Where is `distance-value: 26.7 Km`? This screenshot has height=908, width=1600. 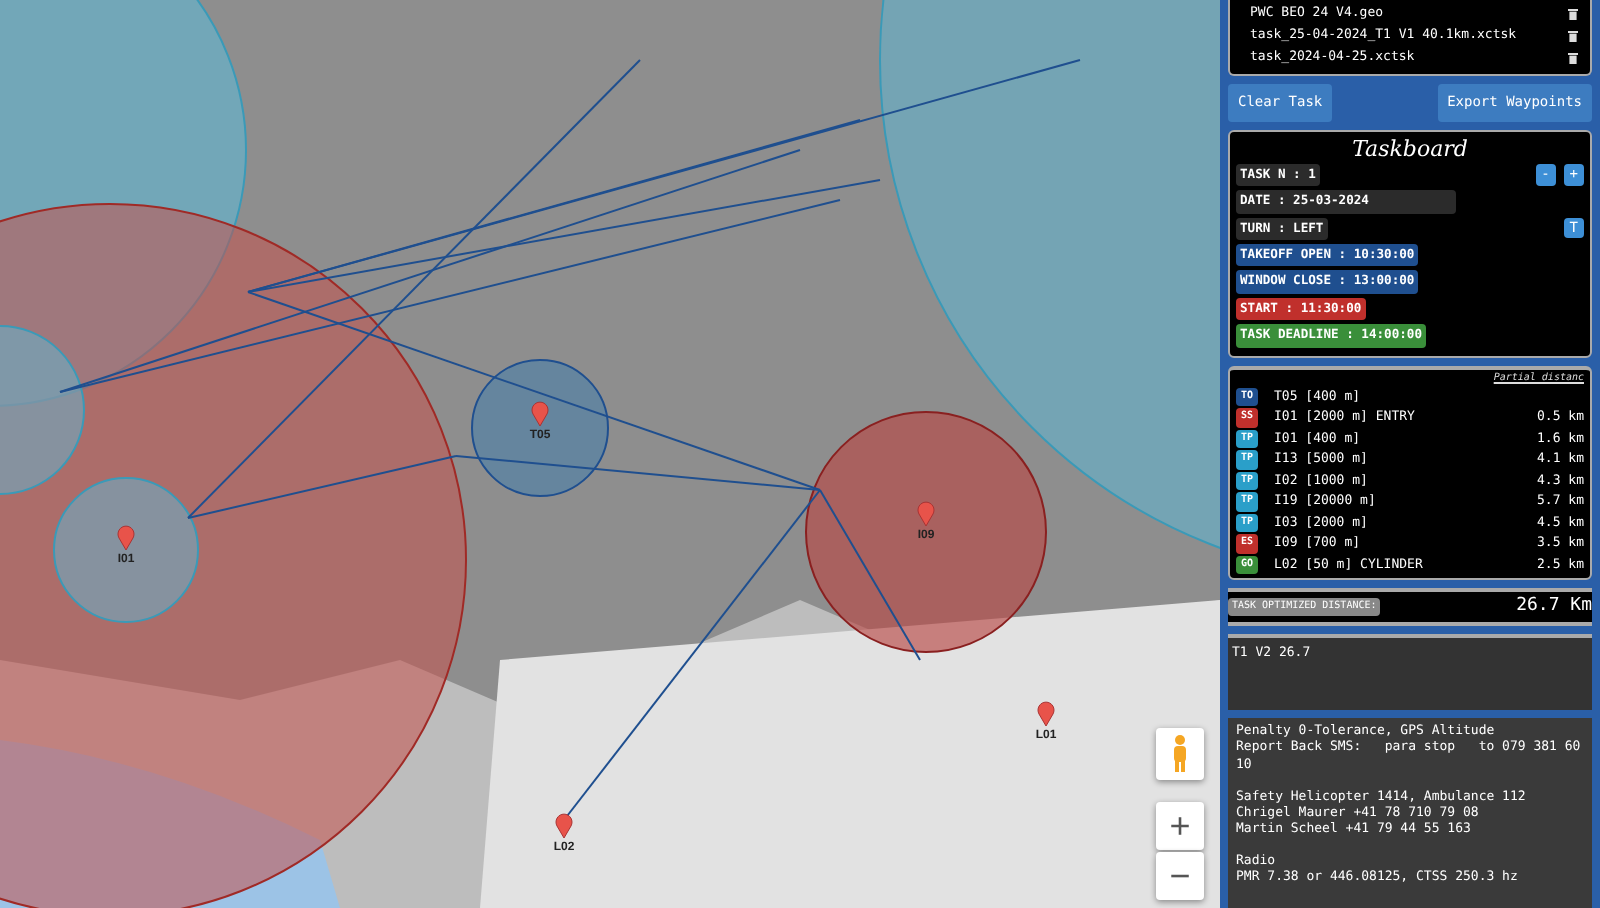
distance-value: 26.7 Km is located at coordinates (1554, 606).